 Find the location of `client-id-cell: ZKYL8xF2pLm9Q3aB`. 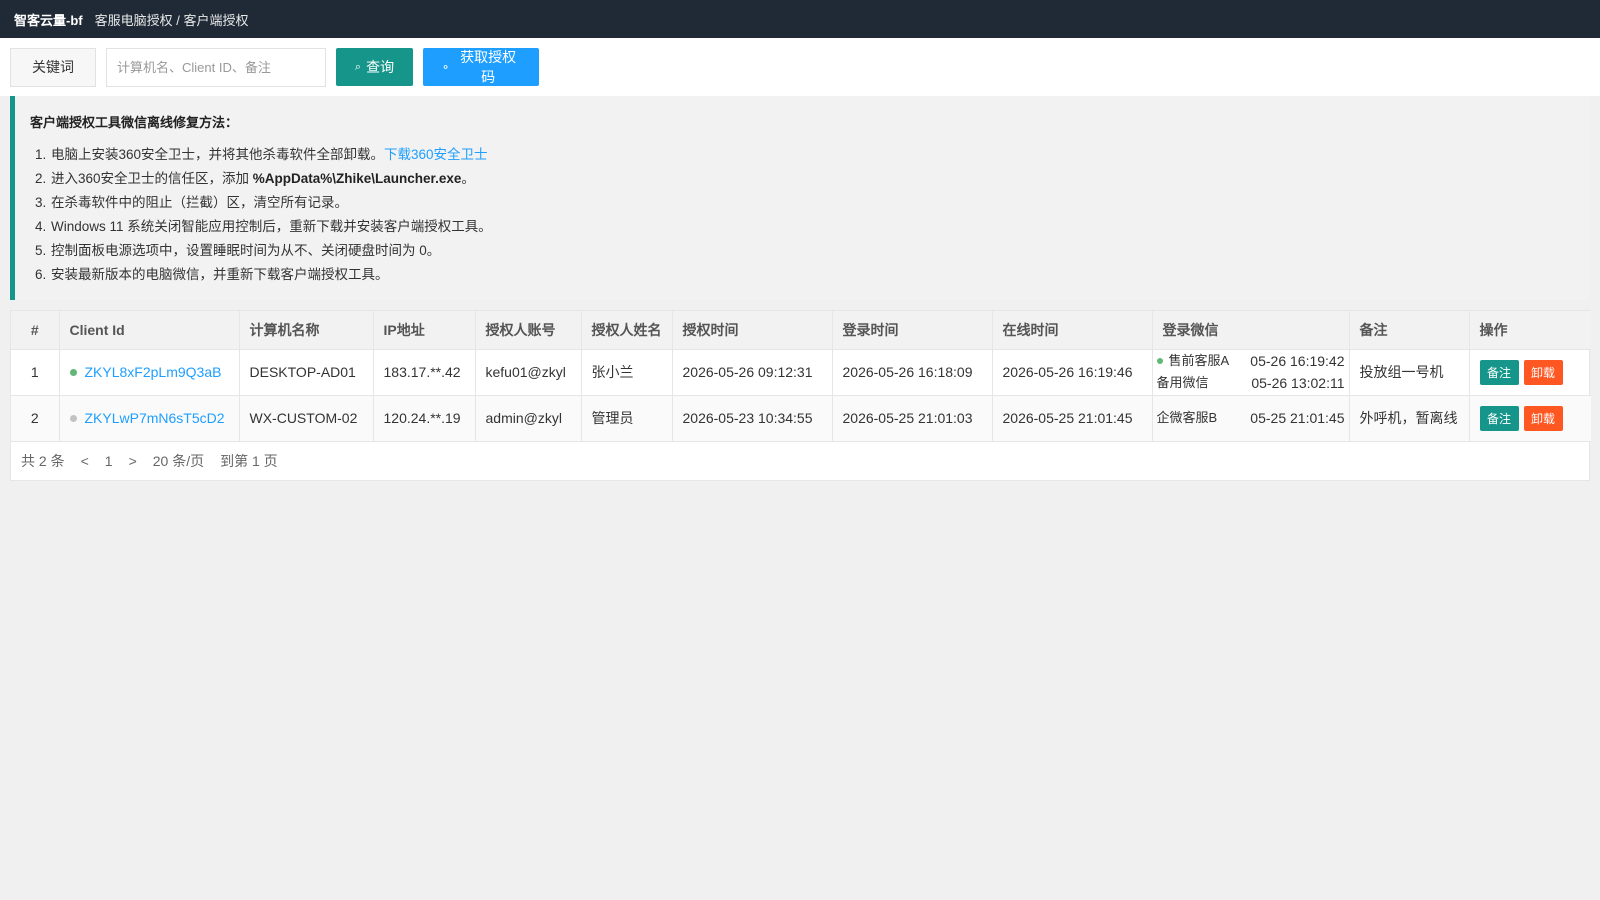

client-id-cell: ZKYL8xF2pLm9Q3aB is located at coordinates (149, 372).